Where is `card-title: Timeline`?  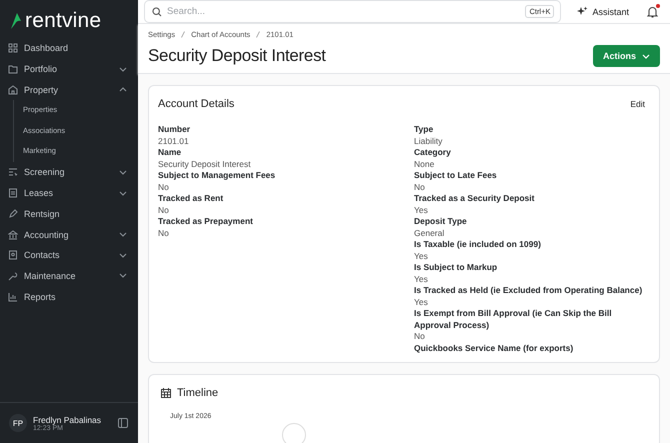 card-title: Timeline is located at coordinates (197, 393).